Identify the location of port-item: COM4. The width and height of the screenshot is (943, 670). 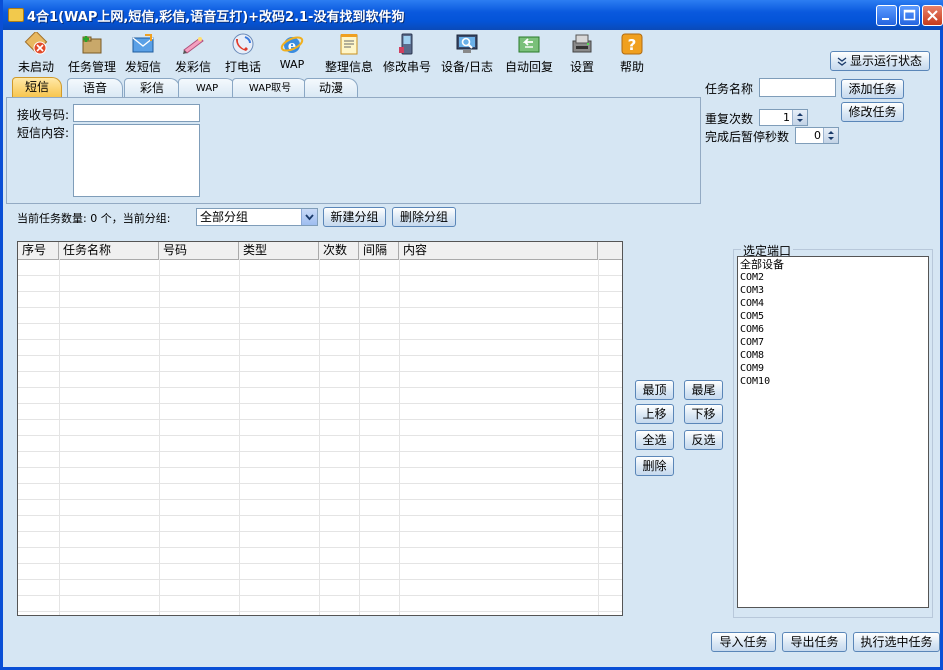
(752, 303).